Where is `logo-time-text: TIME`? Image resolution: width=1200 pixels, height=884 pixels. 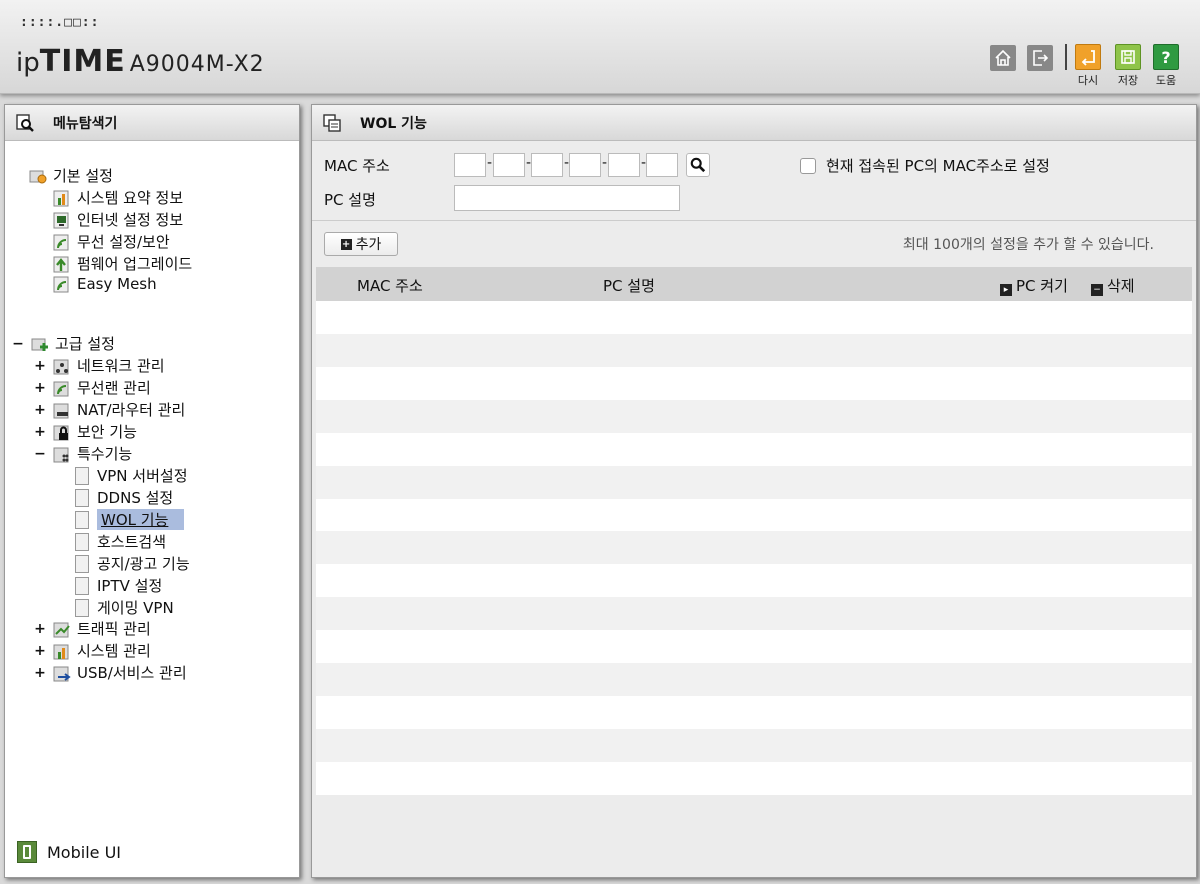 logo-time-text: TIME is located at coordinates (82, 61).